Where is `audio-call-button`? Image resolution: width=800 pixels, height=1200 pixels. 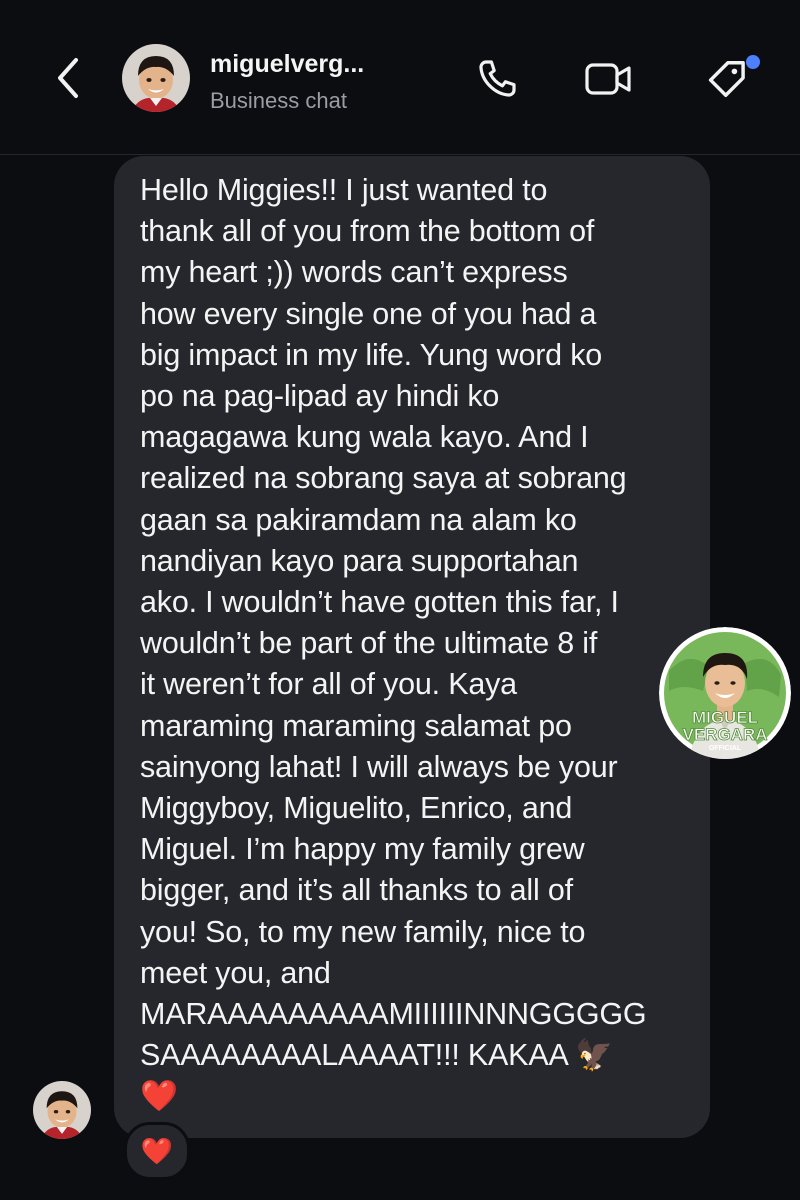
audio-call-button is located at coordinates (497, 79).